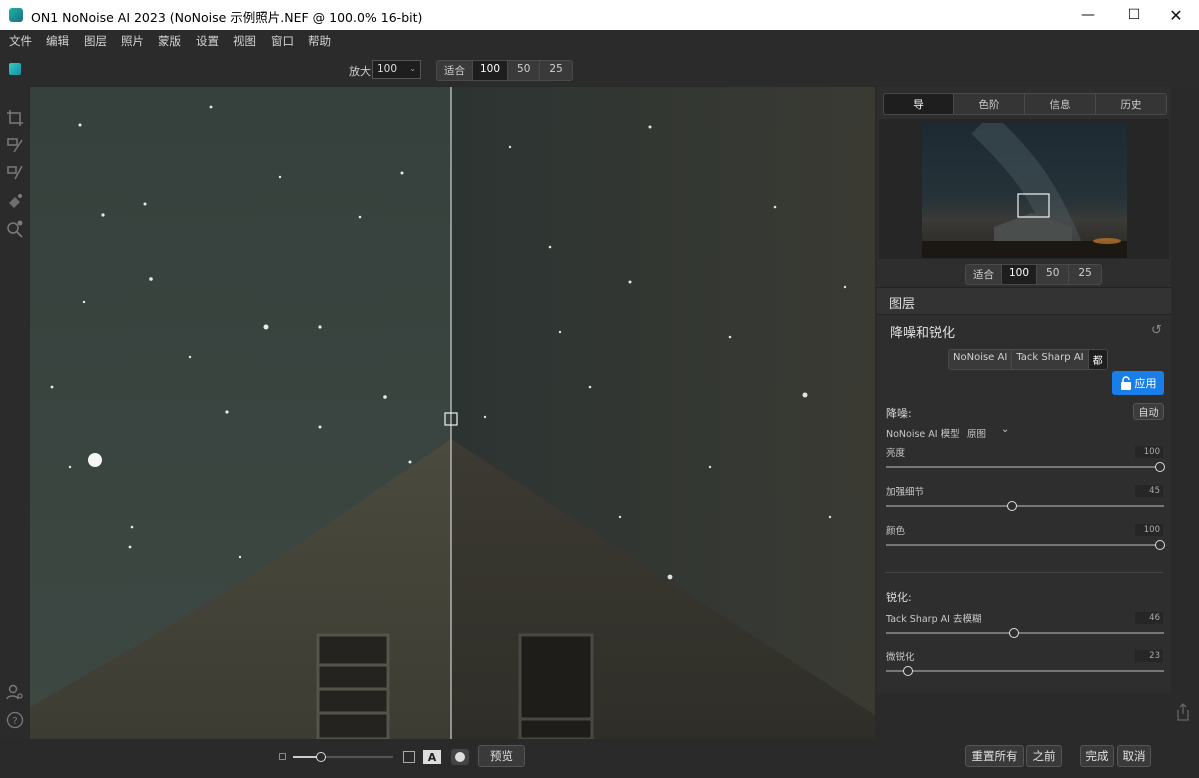 The width and height of the screenshot is (1199, 778). What do you see at coordinates (95, 41) in the screenshot?
I see `menu-layers: 图层` at bounding box center [95, 41].